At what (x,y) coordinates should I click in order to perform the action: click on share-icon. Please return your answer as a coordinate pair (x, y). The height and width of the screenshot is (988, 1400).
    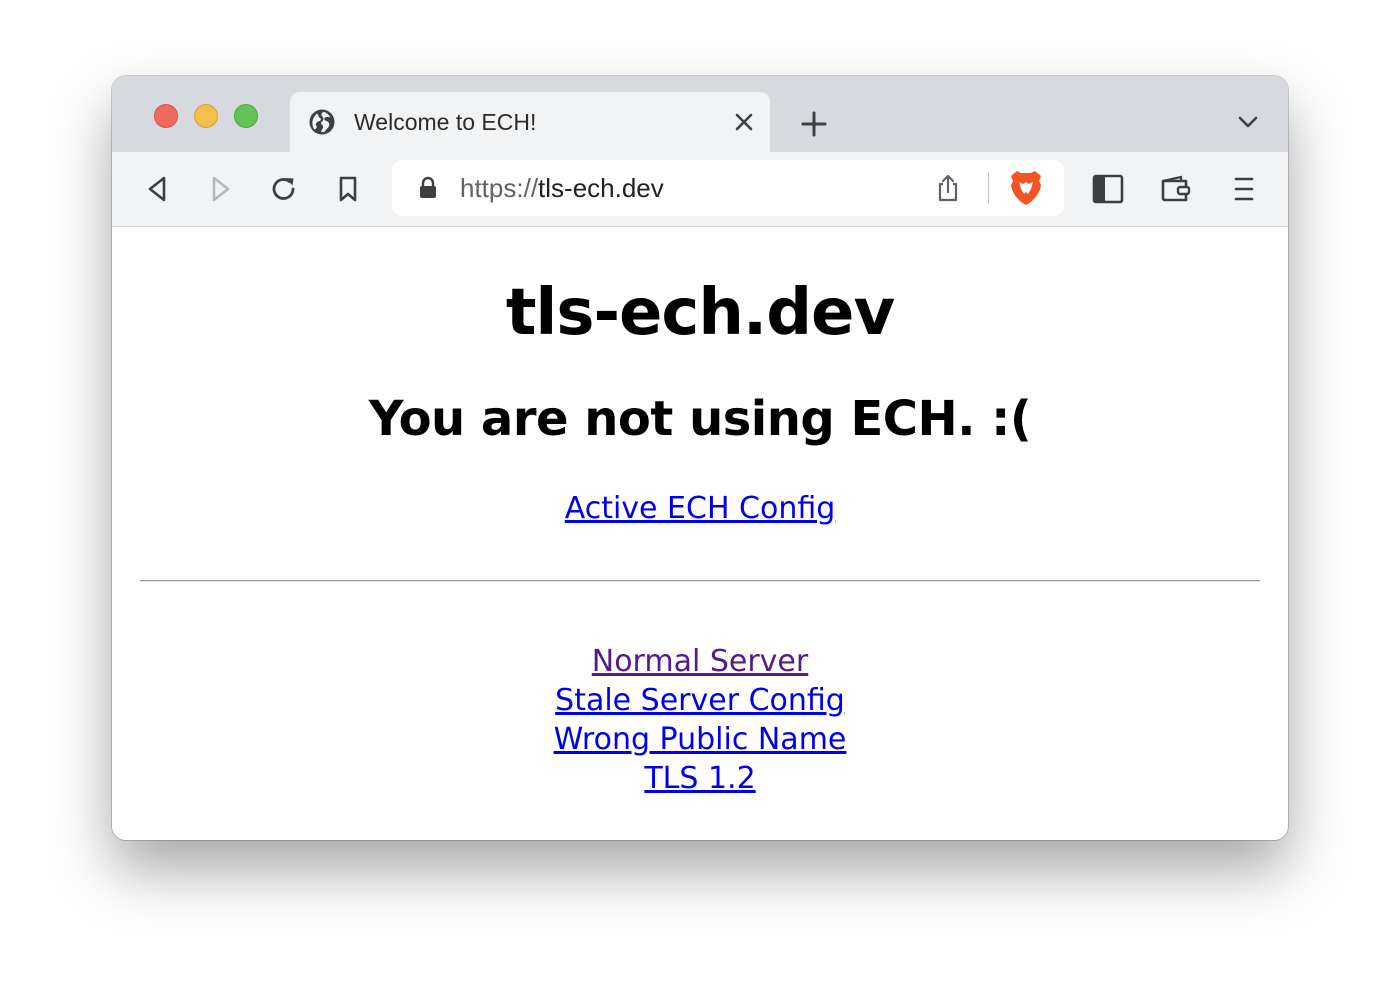
    Looking at the image, I should click on (948, 188).